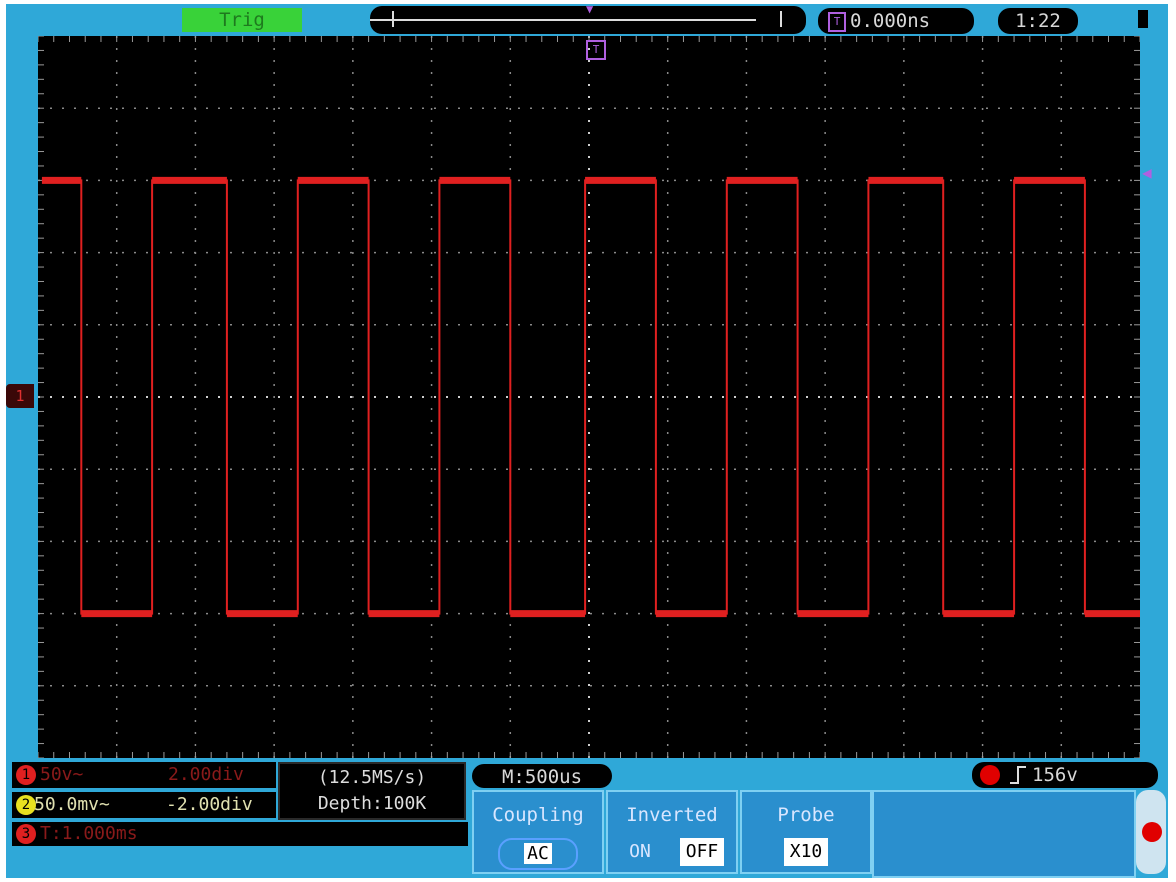 This screenshot has height=882, width=1176. I want to click on horizontal-position-bar: ▼, so click(588, 18).